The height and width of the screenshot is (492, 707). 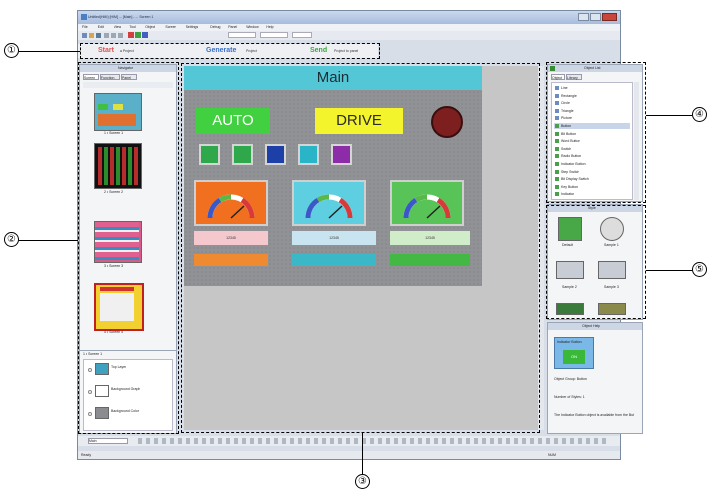 I want to click on compile-icon, so click(x=138, y=35).